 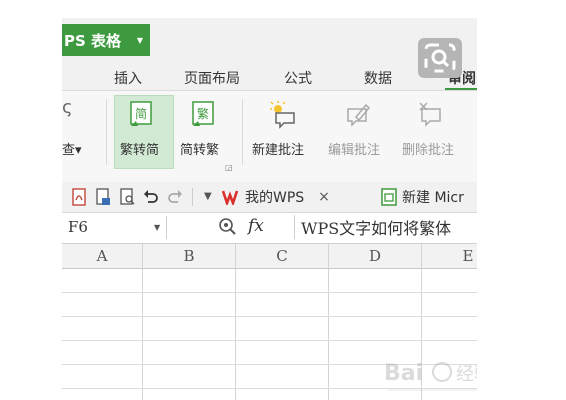 I want to click on name-box: F6 ▼, so click(x=114, y=227).